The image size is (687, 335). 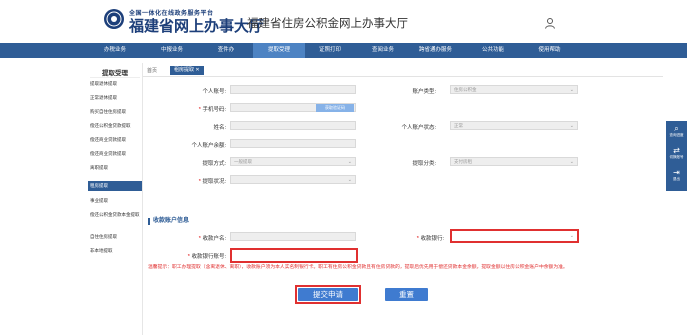 What do you see at coordinates (514, 89) in the screenshot?
I see `account-type-select: 住房公积金 ⌄` at bounding box center [514, 89].